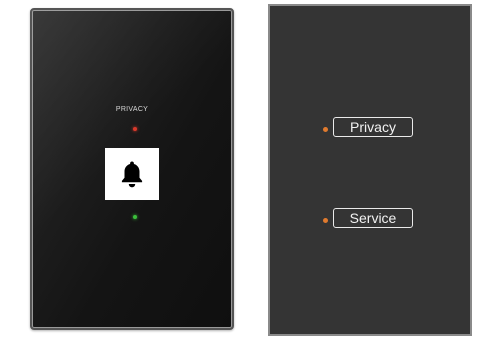  Describe the element at coordinates (325, 220) in the screenshot. I see `service-indicator-dot` at that location.